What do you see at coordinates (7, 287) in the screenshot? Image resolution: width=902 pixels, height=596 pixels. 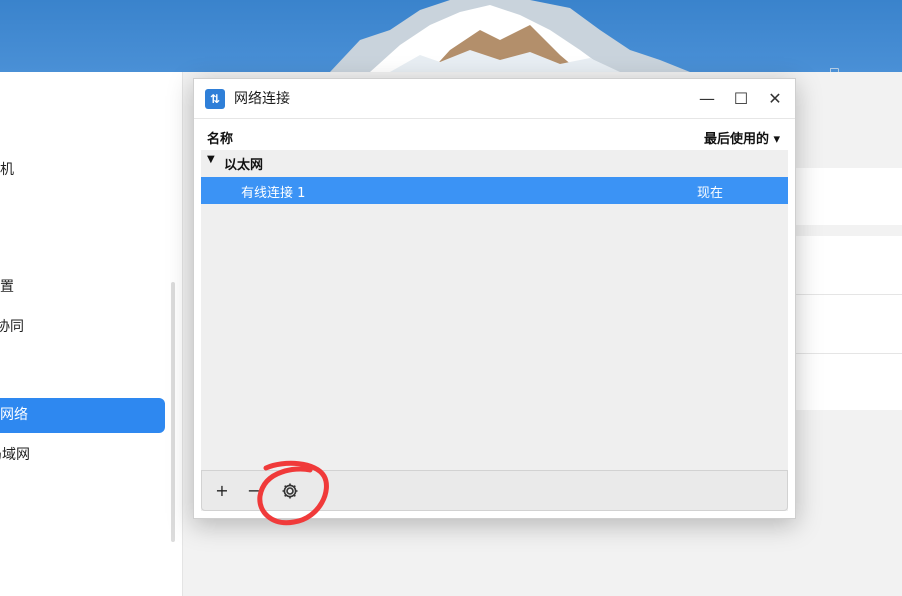 I see `sidebar-item: 置` at bounding box center [7, 287].